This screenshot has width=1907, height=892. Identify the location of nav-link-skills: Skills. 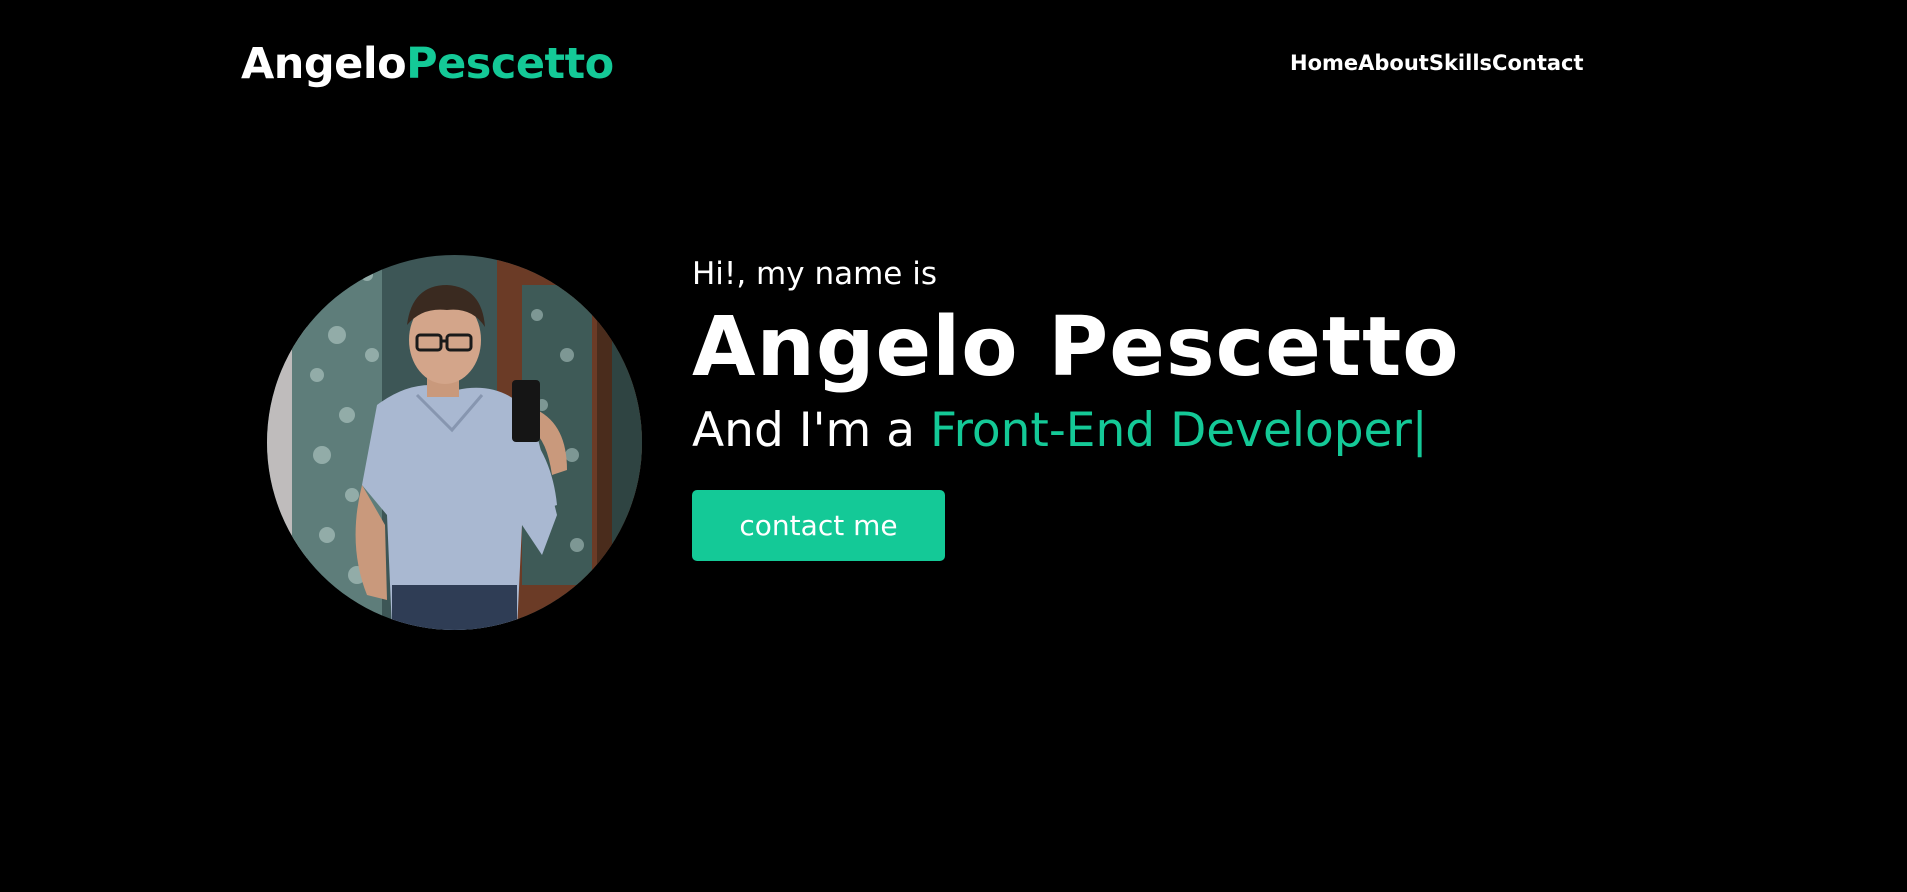
(1460, 63).